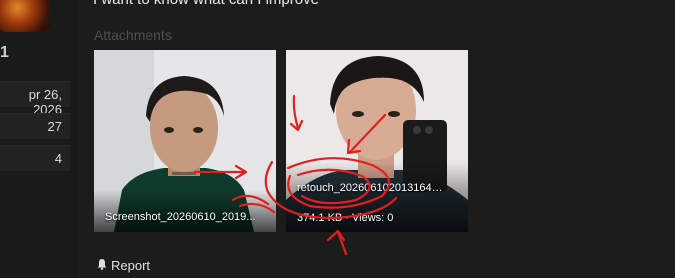  I want to click on post-body: I want to know what can I improve, so click(206, 4).